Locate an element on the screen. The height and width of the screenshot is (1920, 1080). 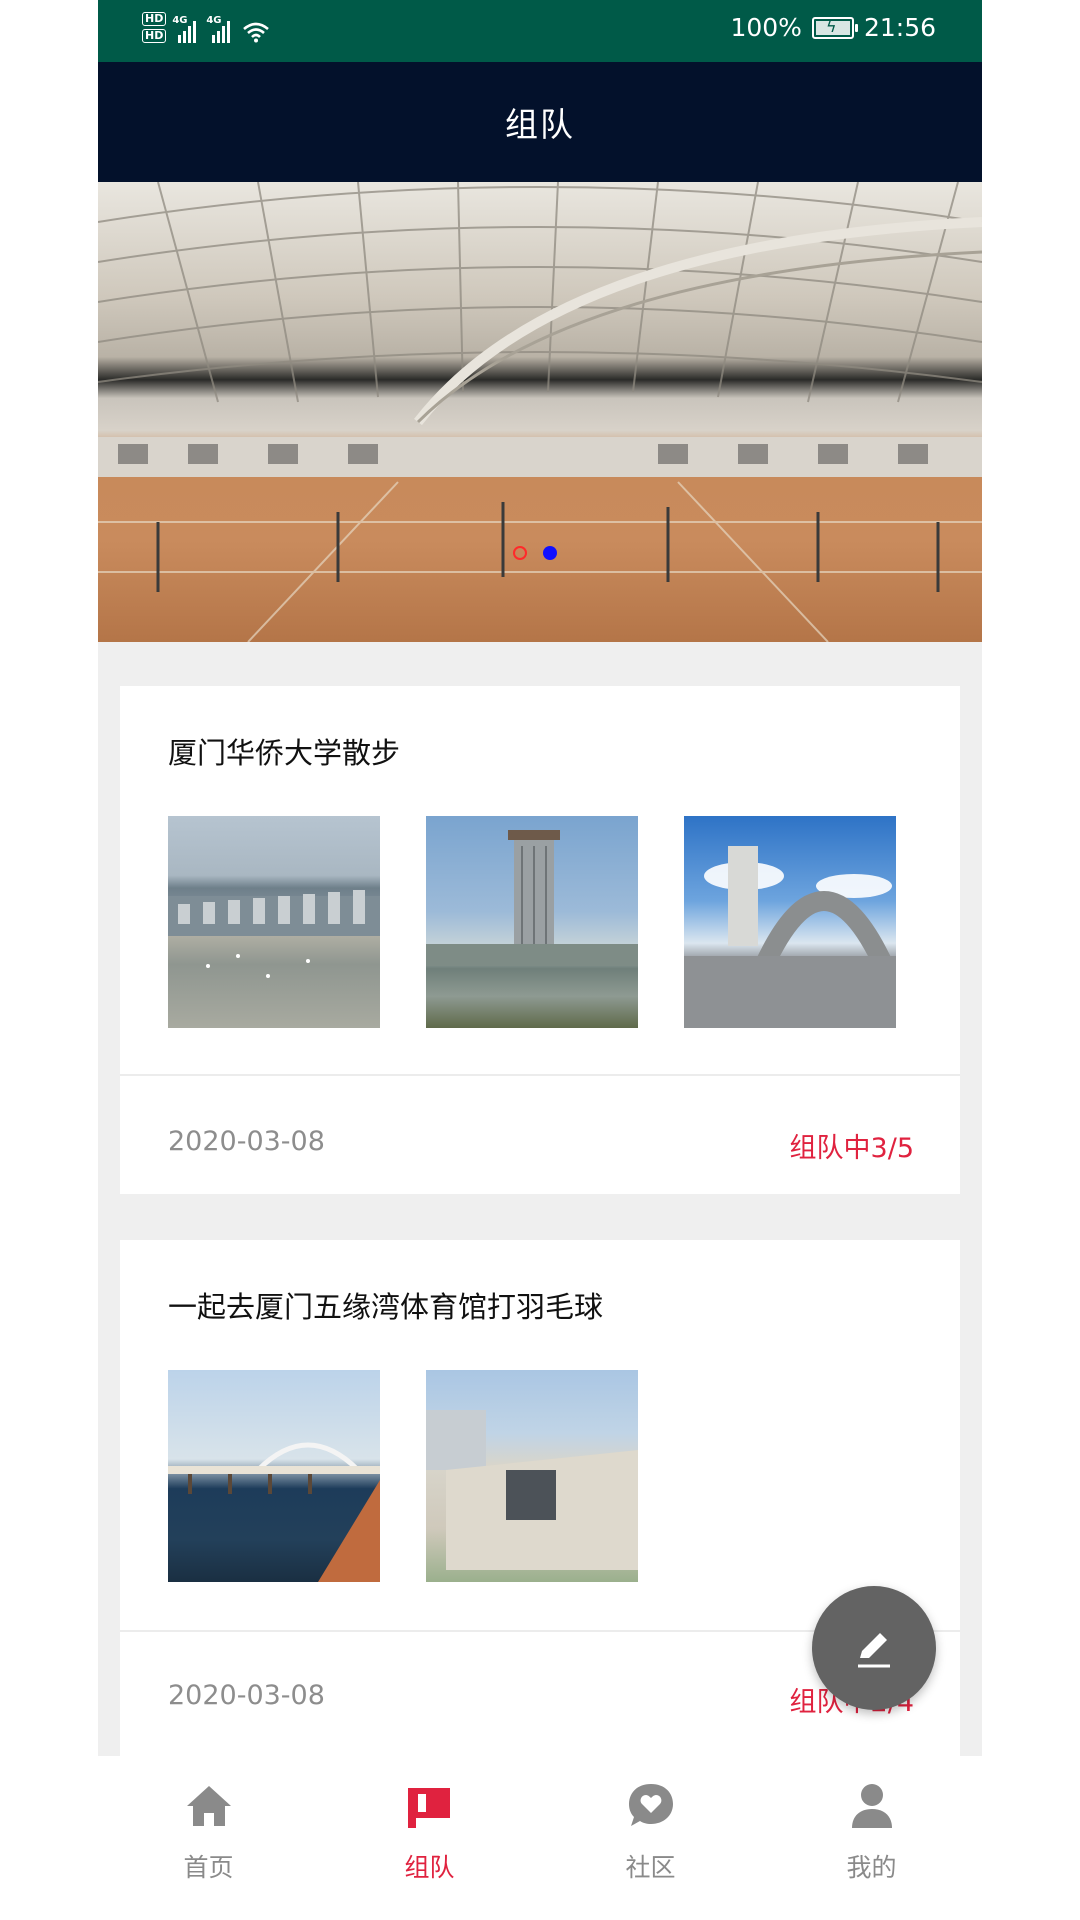
tab-home: 首页 is located at coordinates (208, 1838).